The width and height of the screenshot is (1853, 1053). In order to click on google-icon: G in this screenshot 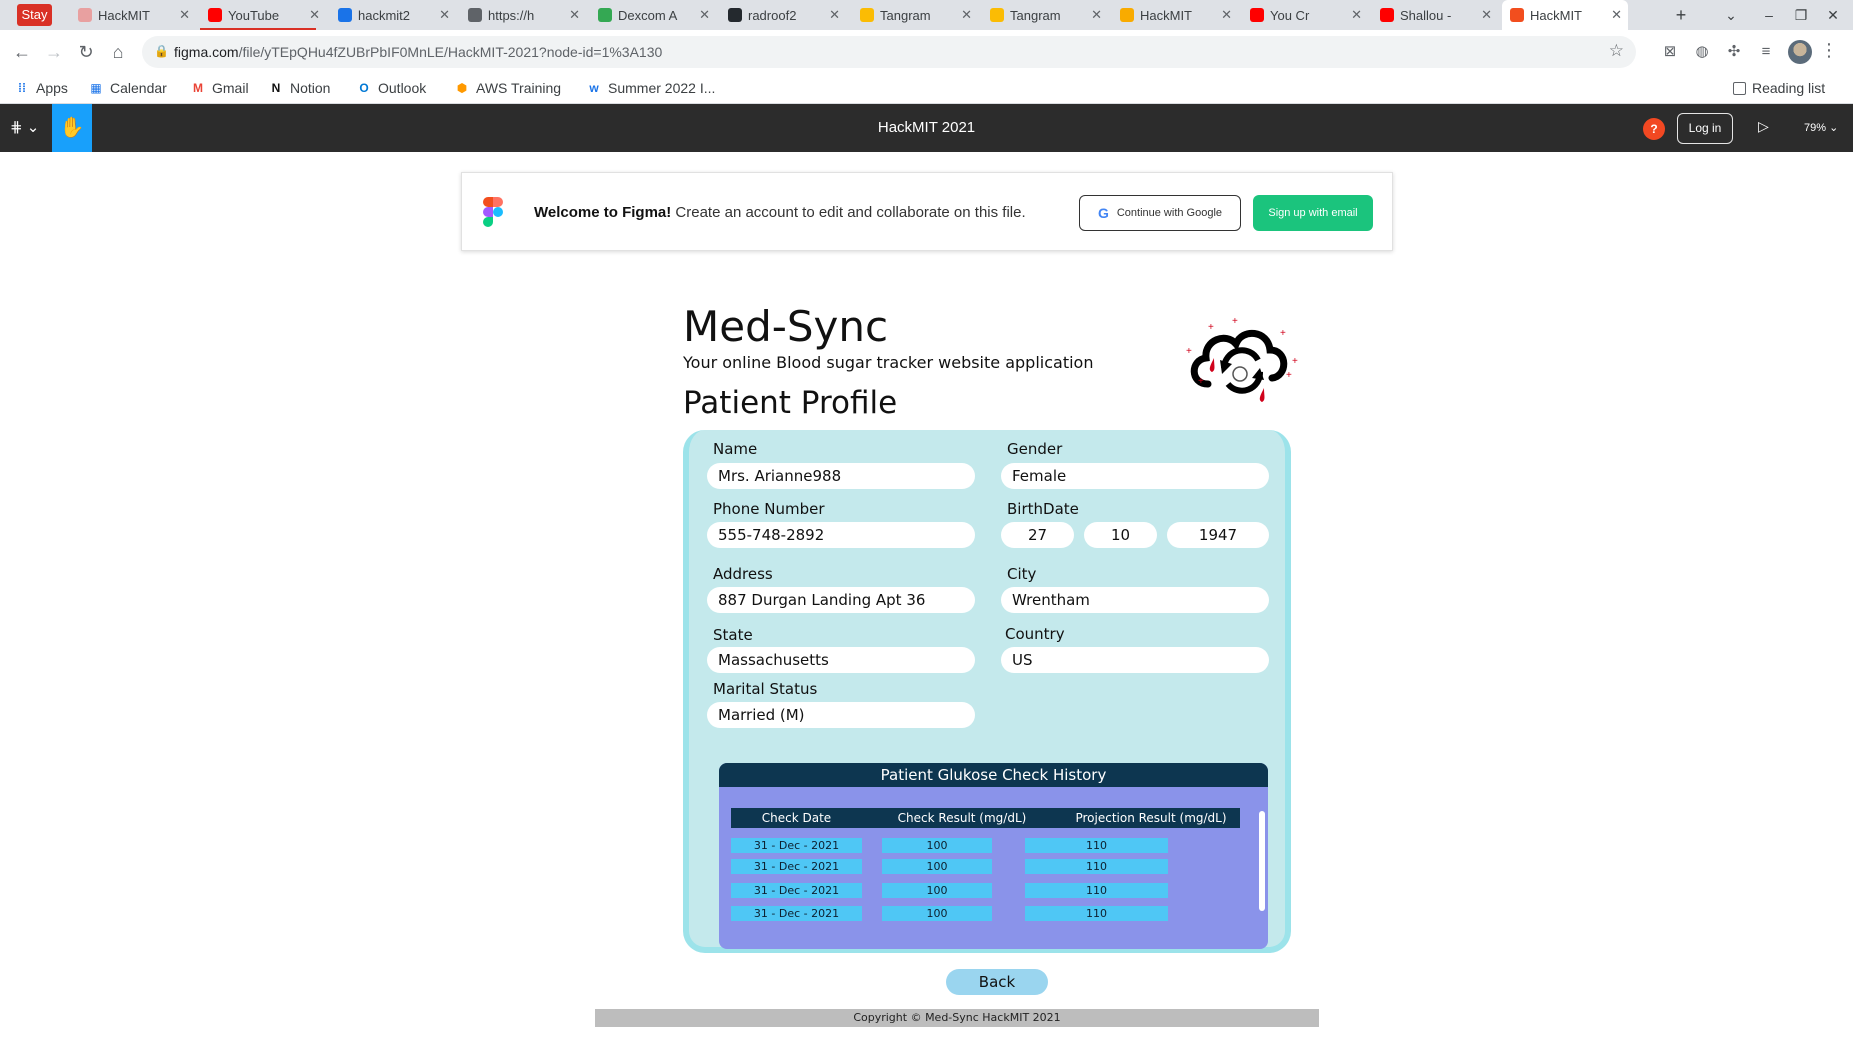, I will do `click(1103, 213)`.